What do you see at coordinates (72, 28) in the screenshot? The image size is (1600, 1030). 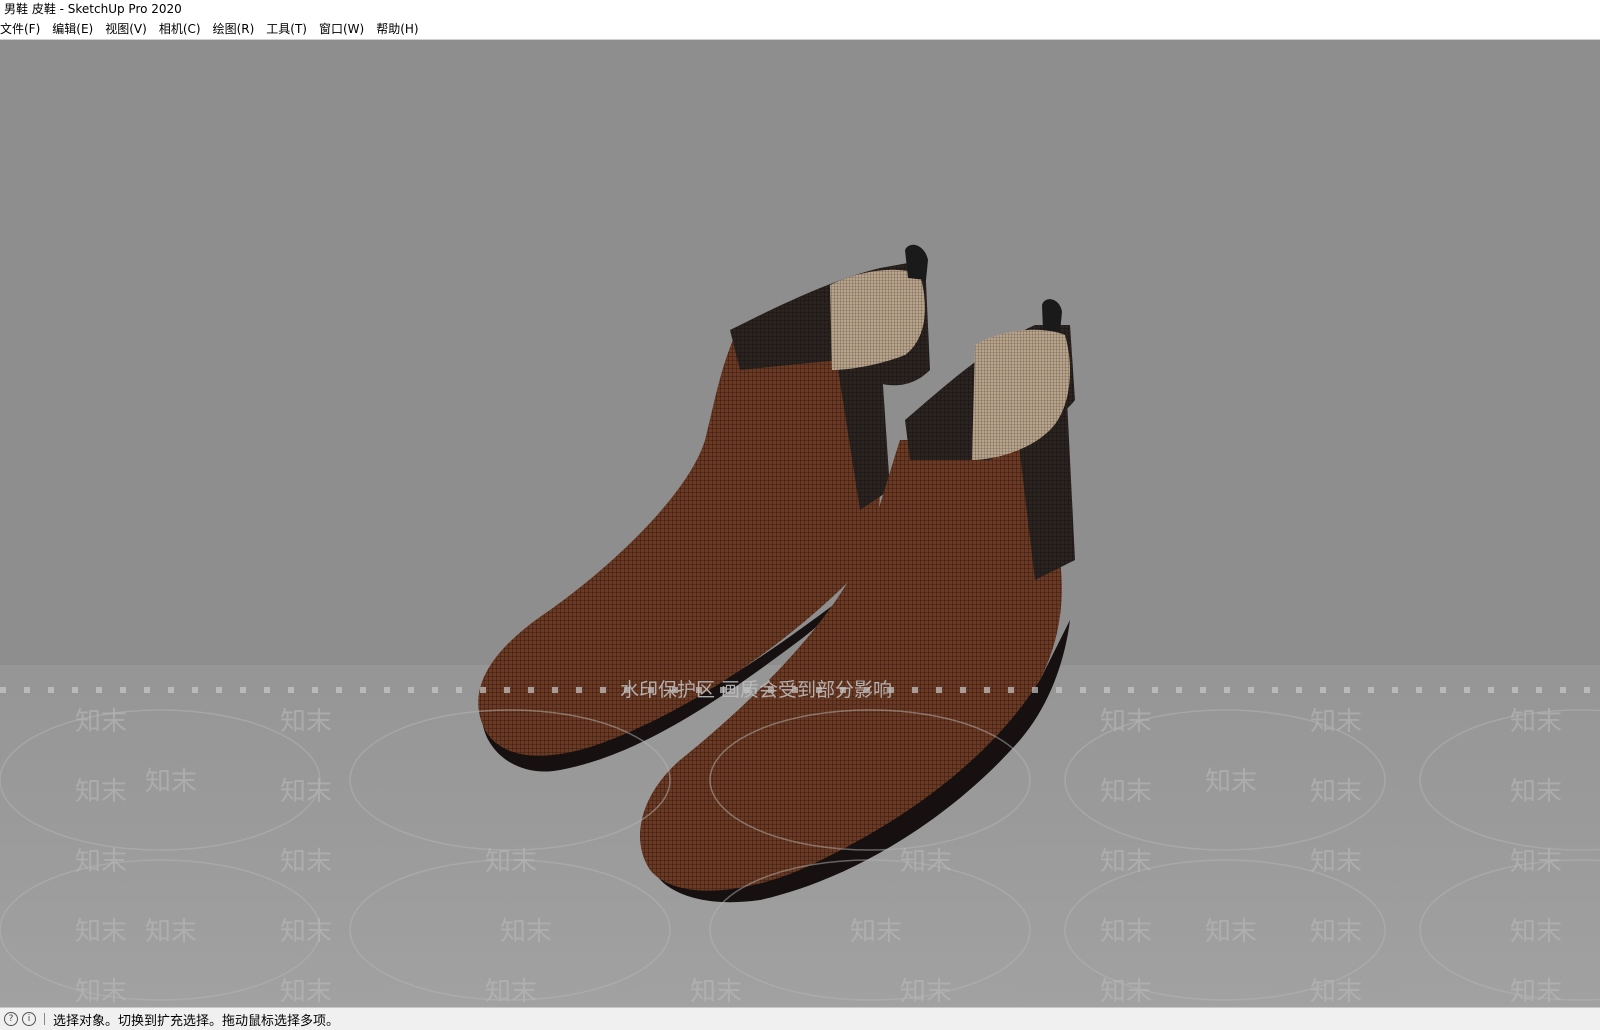 I see `menu-edit: 编辑(E)` at bounding box center [72, 28].